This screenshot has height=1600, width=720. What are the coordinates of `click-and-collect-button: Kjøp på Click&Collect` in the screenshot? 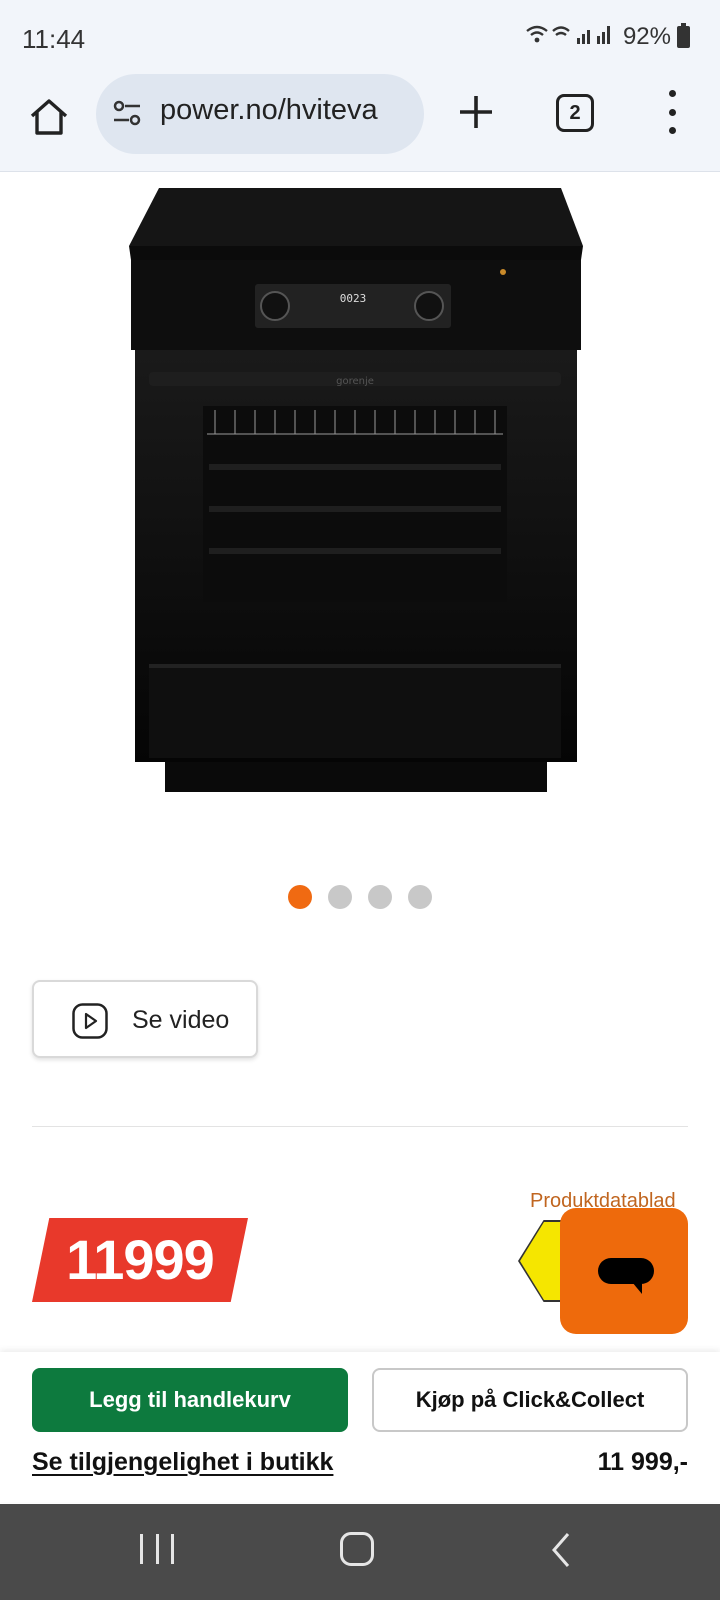 It's located at (530, 1400).